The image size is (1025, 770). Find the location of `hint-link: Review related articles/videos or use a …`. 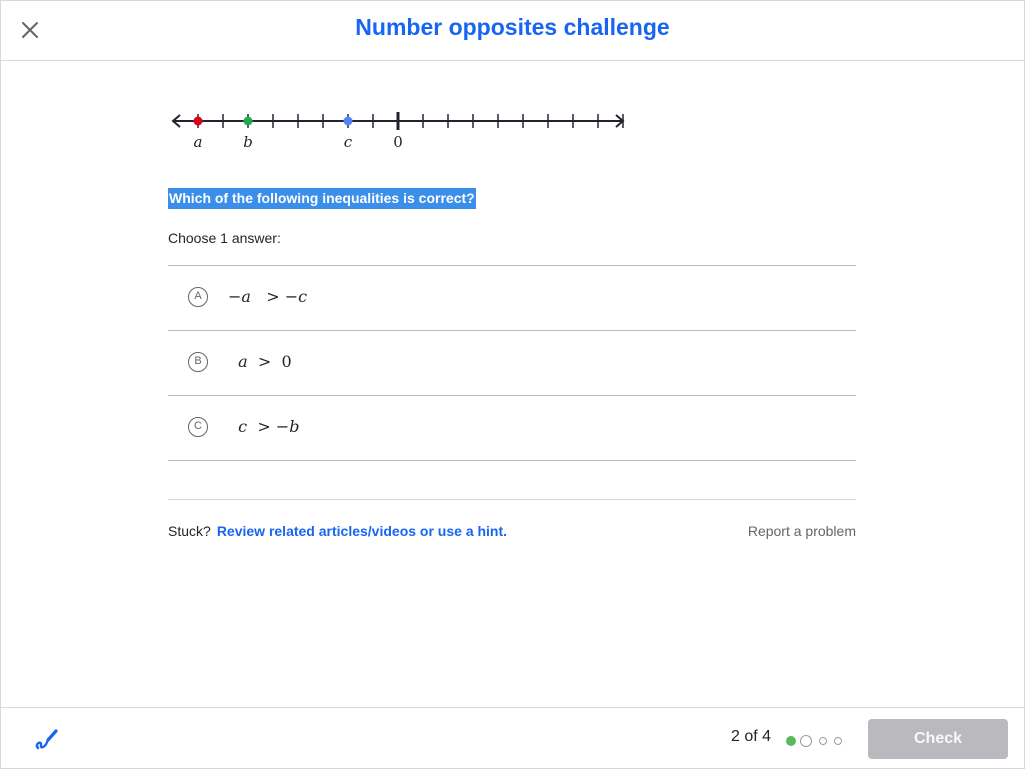

hint-link: Review related articles/videos or use a … is located at coordinates (362, 531).